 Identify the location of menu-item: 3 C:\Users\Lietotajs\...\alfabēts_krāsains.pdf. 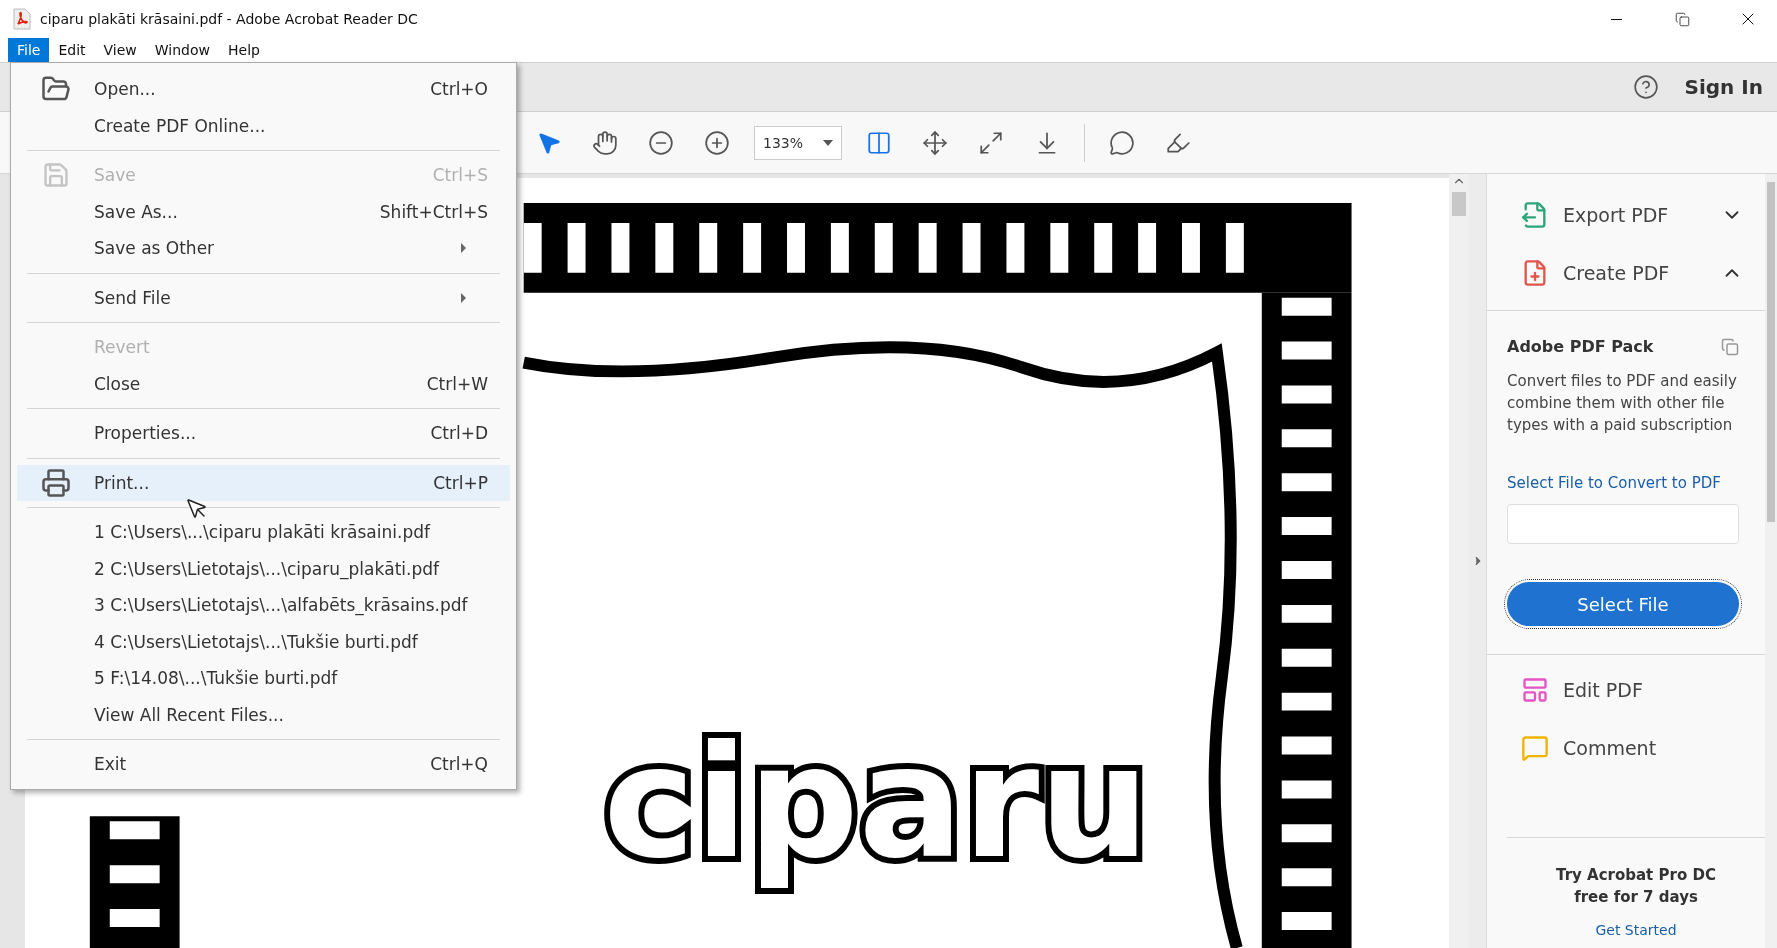
(263, 605).